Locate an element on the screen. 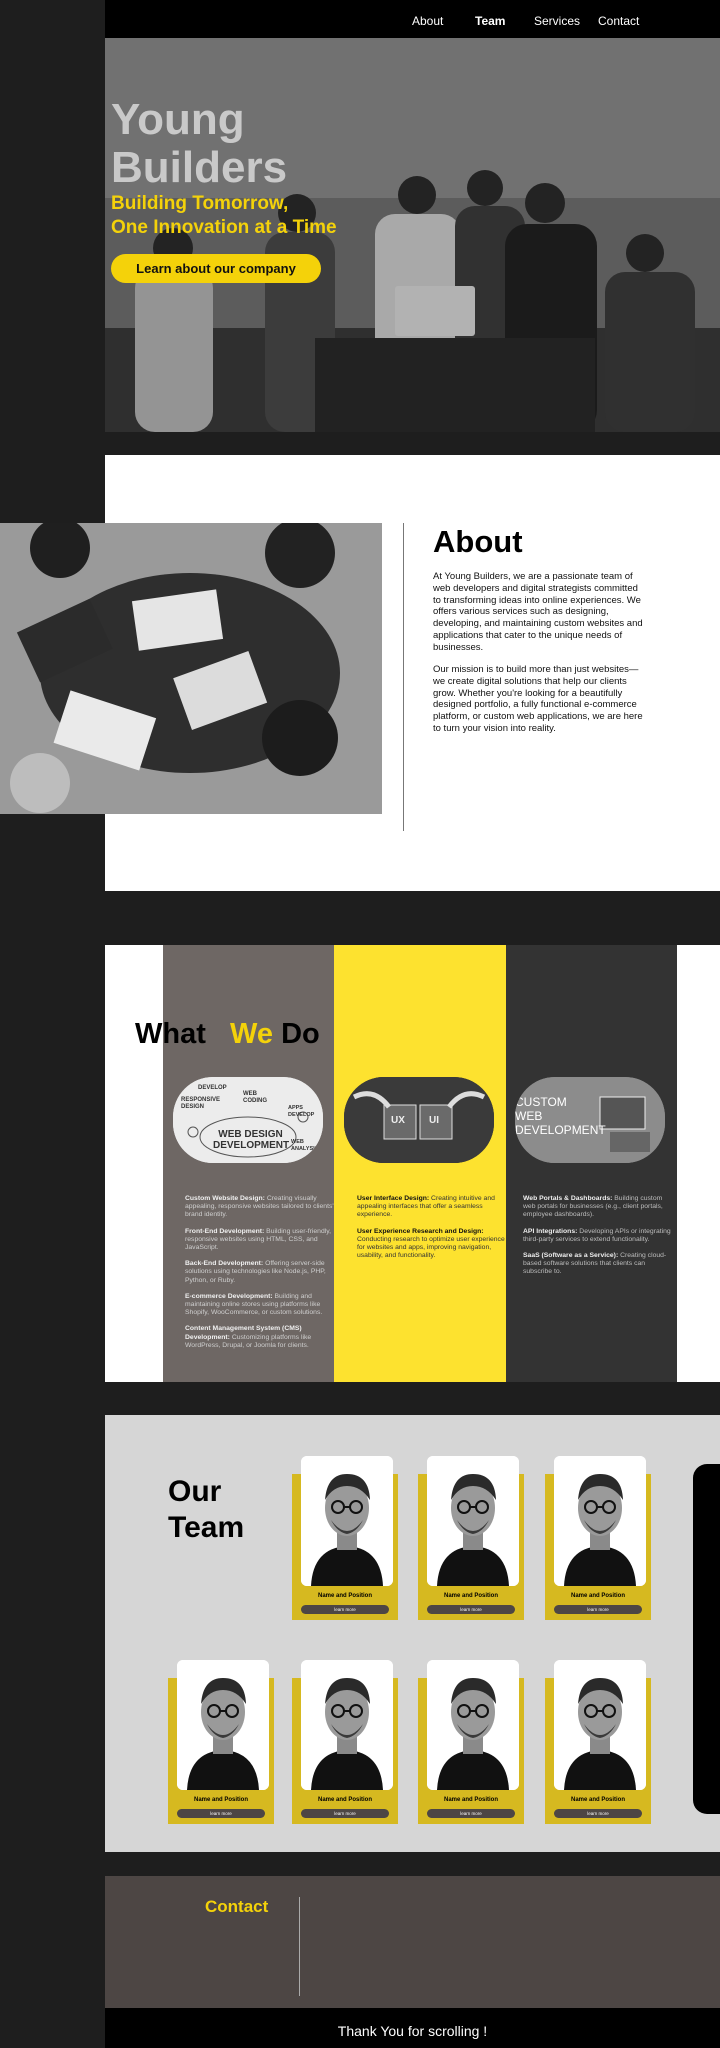 The width and height of the screenshot is (720, 2048). nav-about: About is located at coordinates (427, 21).